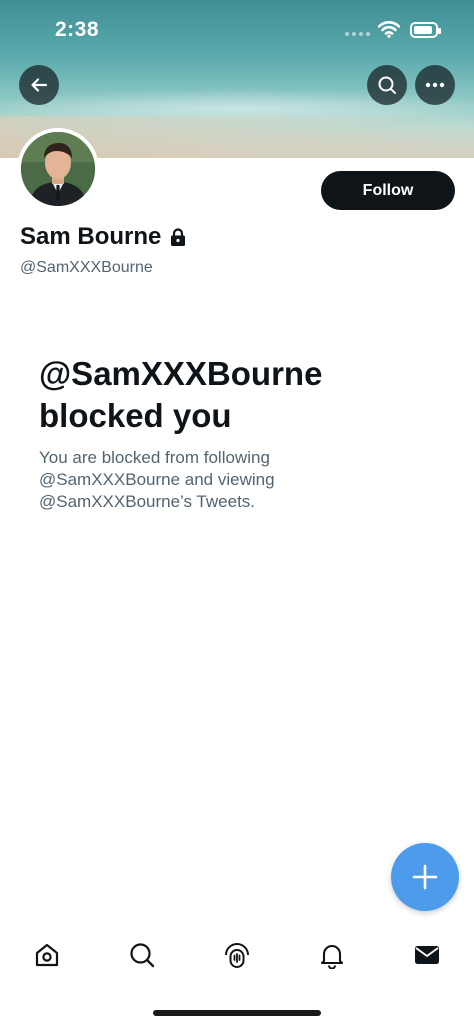 This screenshot has width=474, height=1026. What do you see at coordinates (91, 236) in the screenshot?
I see `display-name: Sam Bourne` at bounding box center [91, 236].